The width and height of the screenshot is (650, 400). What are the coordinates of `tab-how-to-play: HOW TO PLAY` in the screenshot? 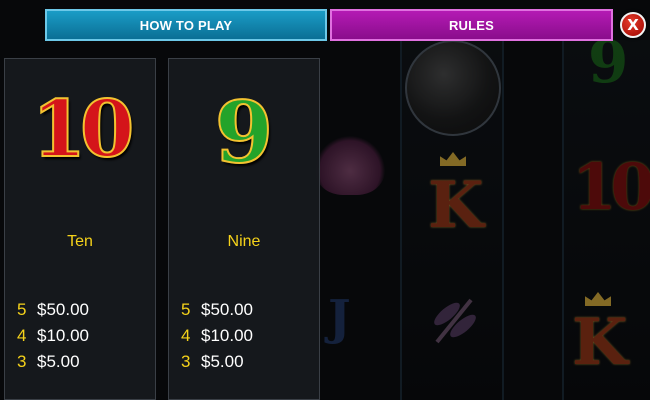 It's located at (186, 25).